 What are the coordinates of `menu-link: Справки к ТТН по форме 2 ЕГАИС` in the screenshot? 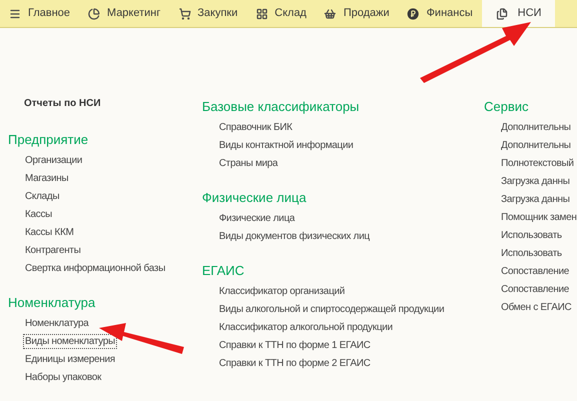 It's located at (295, 363).